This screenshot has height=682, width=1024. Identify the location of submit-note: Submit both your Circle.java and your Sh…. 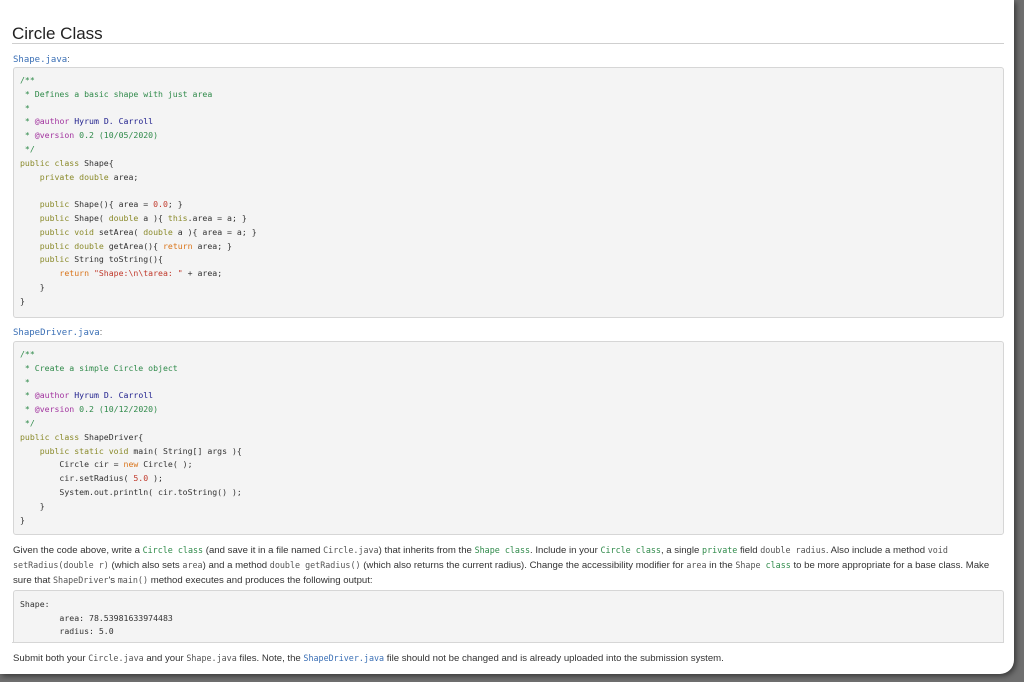
(368, 658).